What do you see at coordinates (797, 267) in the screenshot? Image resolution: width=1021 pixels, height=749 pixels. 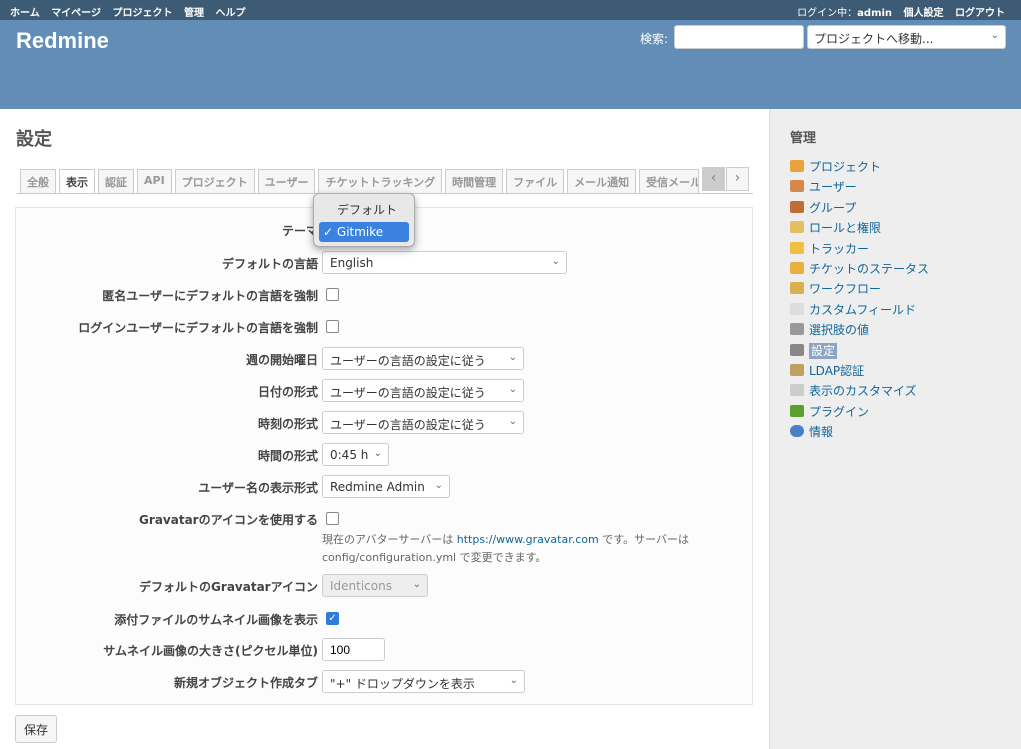 I see `issue-status-icon` at bounding box center [797, 267].